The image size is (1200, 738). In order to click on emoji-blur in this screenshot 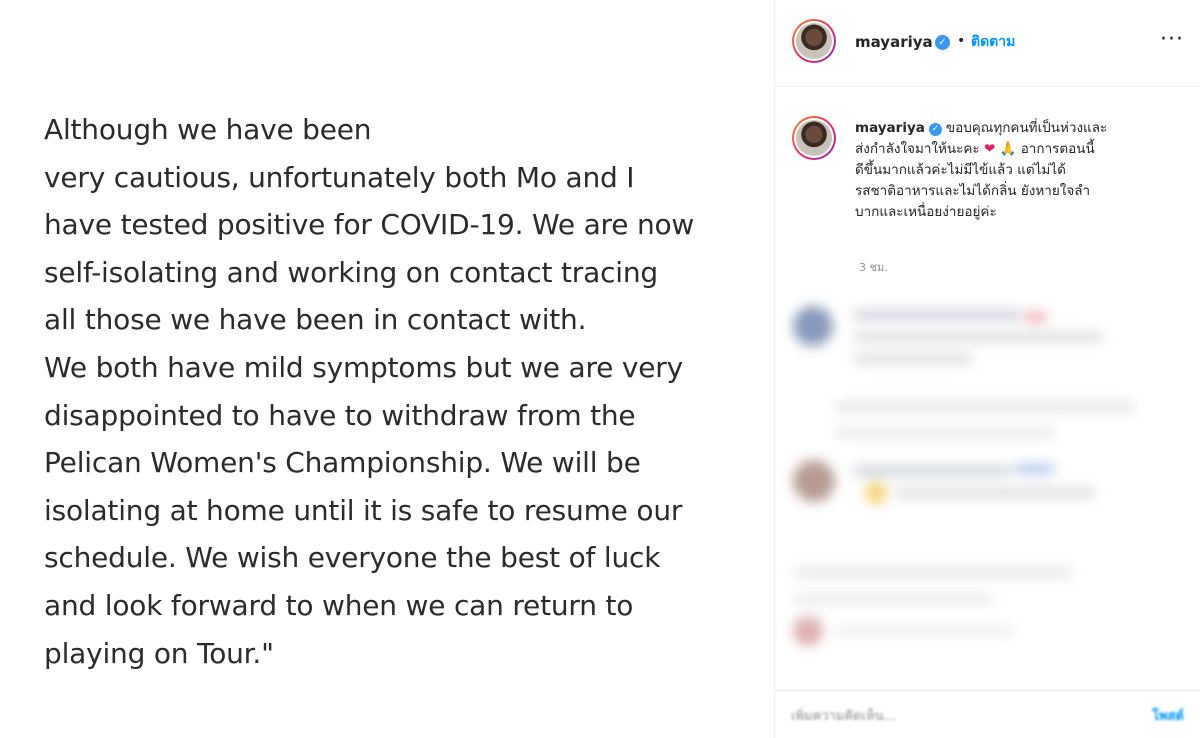, I will do `click(876, 493)`.